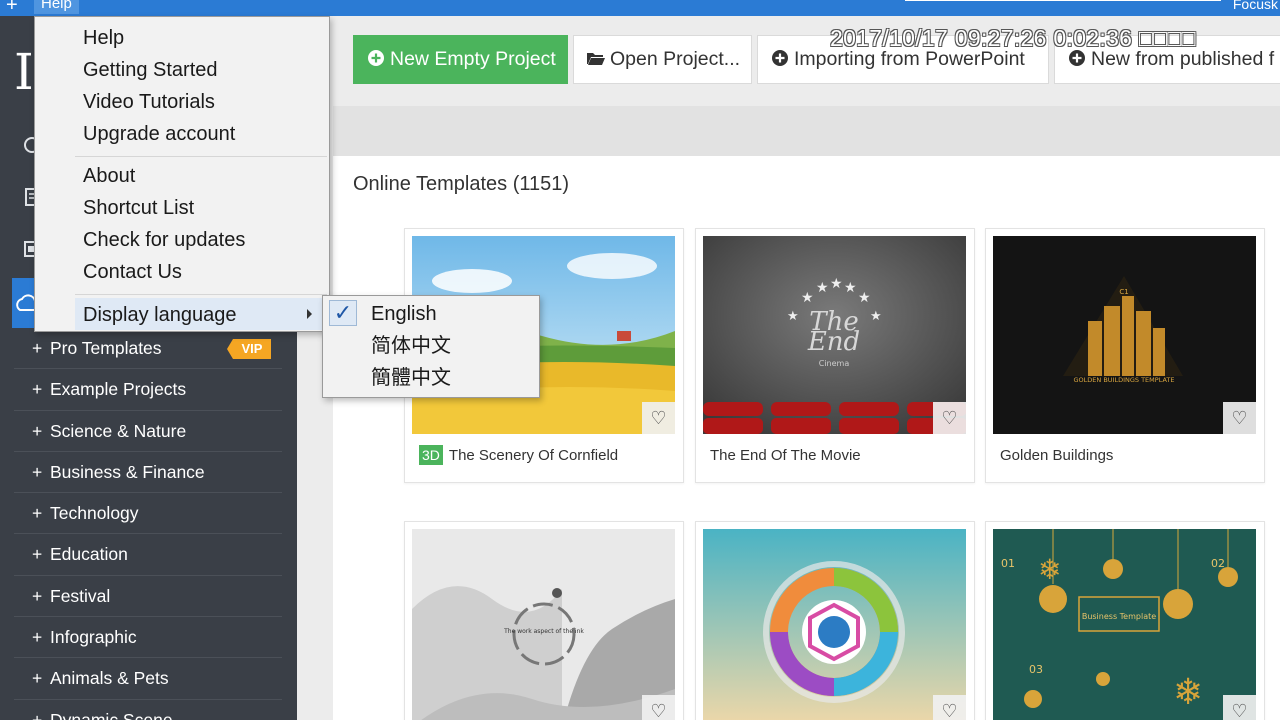 Image resolution: width=1280 pixels, height=720 pixels. What do you see at coordinates (132, 272) in the screenshot?
I see `menu-item-contact-us: Contact Us` at bounding box center [132, 272].